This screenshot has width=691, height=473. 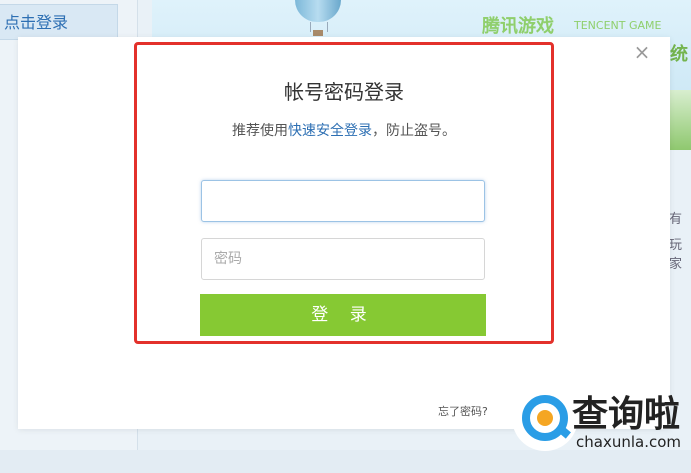 What do you see at coordinates (463, 411) in the screenshot?
I see `forgot-password-link: 忘了密码?` at bounding box center [463, 411].